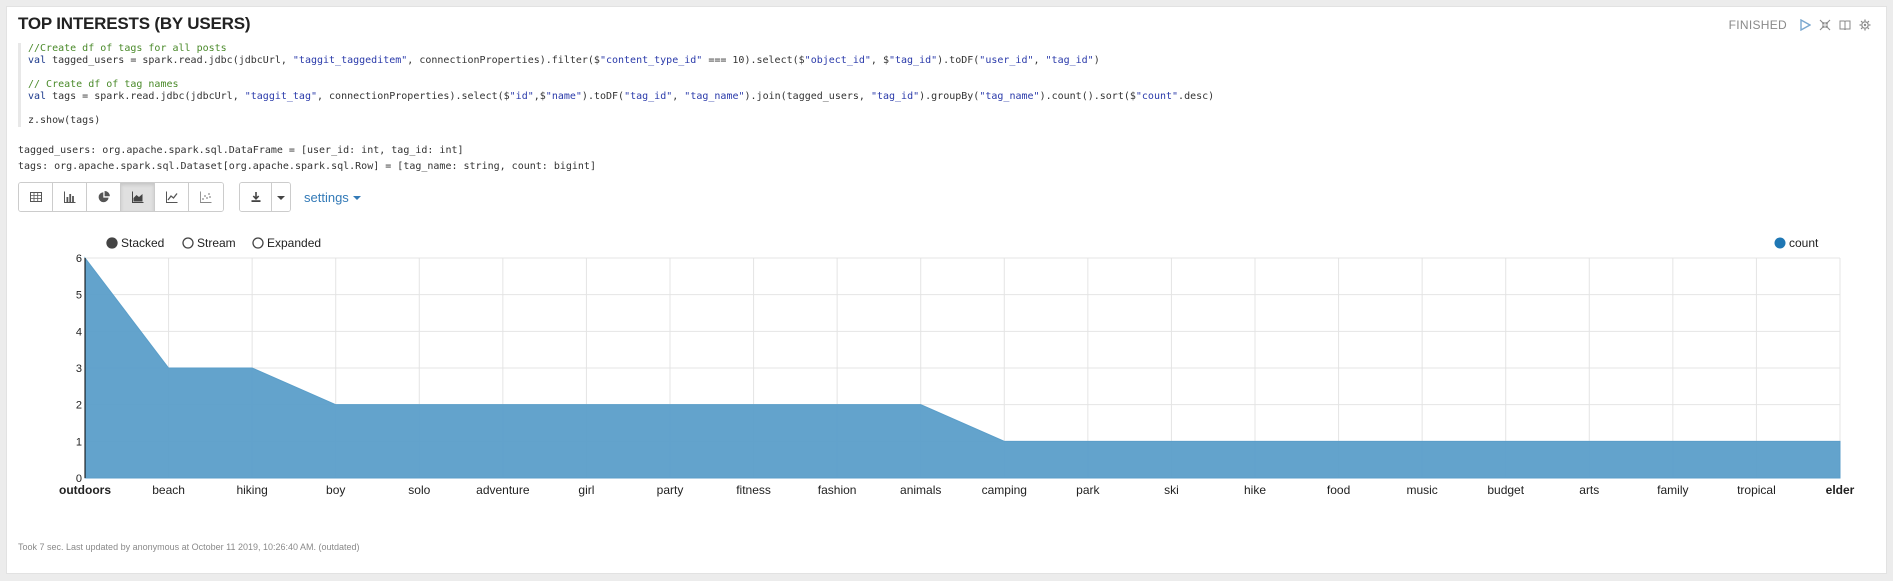 The height and width of the screenshot is (581, 1893). Describe the element at coordinates (1338, 490) in the screenshot. I see `x-tick-label: food` at that location.